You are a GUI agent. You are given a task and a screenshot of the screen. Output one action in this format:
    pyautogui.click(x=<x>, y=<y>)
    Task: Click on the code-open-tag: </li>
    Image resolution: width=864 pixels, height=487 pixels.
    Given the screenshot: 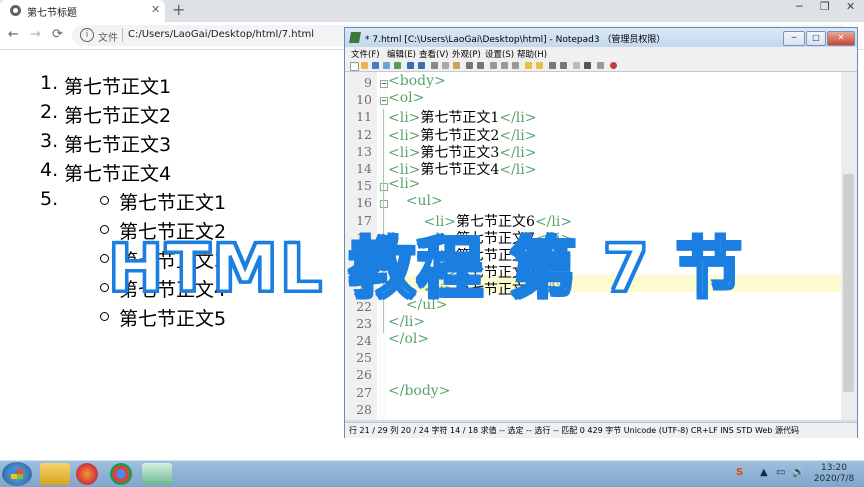 What is the action you would take?
    pyautogui.click(x=407, y=321)
    